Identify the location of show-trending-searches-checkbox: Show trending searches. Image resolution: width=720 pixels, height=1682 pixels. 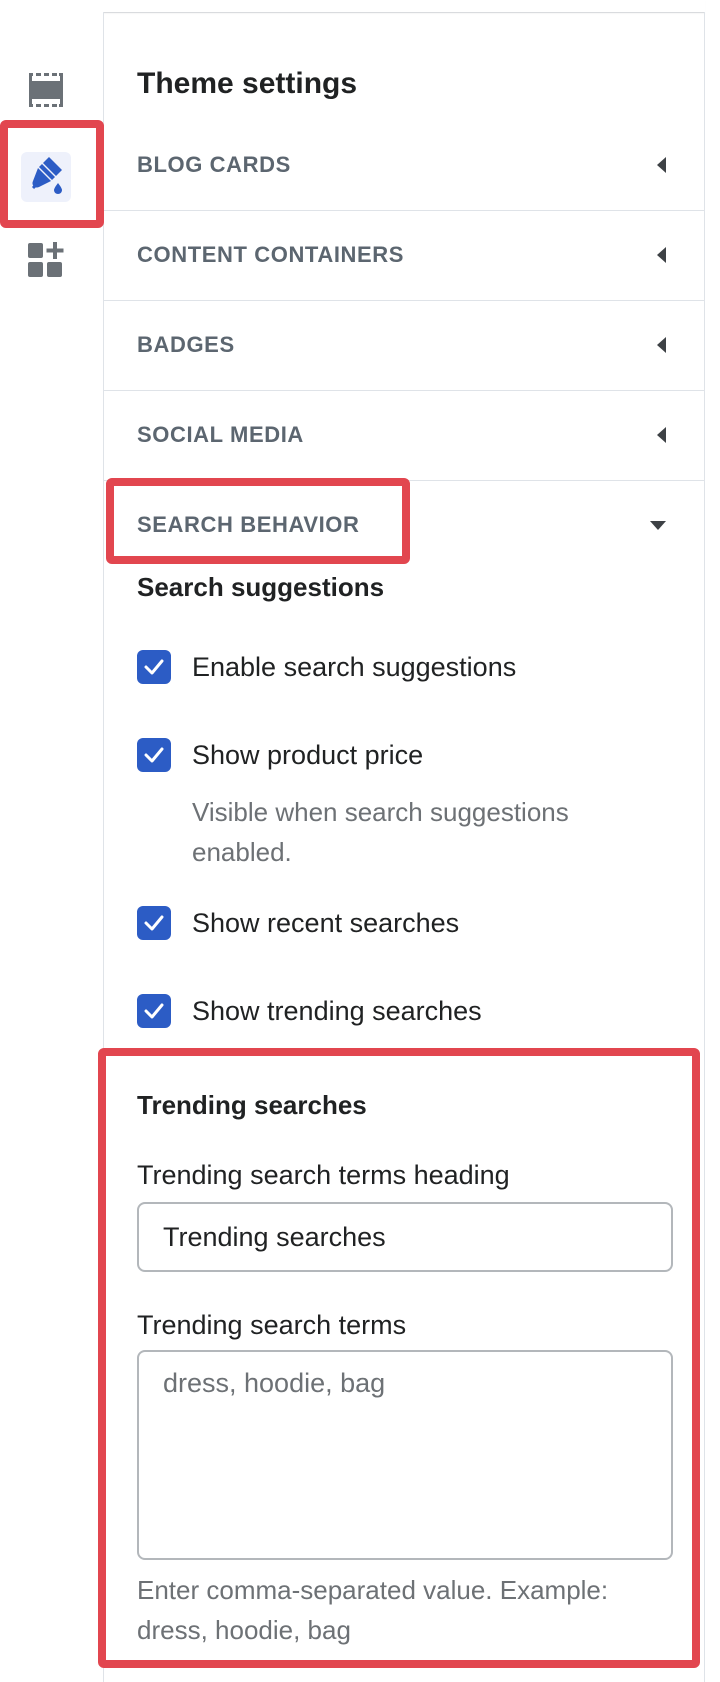
(309, 1011).